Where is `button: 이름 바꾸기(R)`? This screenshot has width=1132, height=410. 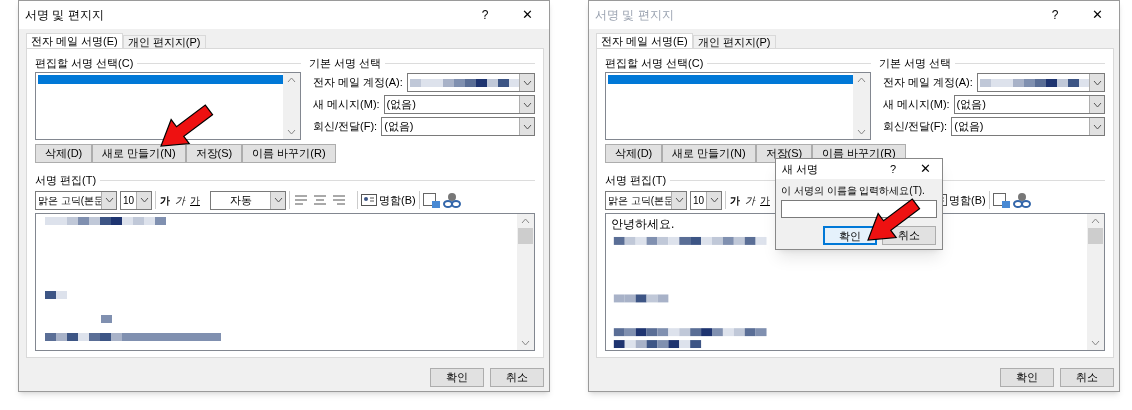 button: 이름 바꾸기(R) is located at coordinates (289, 153).